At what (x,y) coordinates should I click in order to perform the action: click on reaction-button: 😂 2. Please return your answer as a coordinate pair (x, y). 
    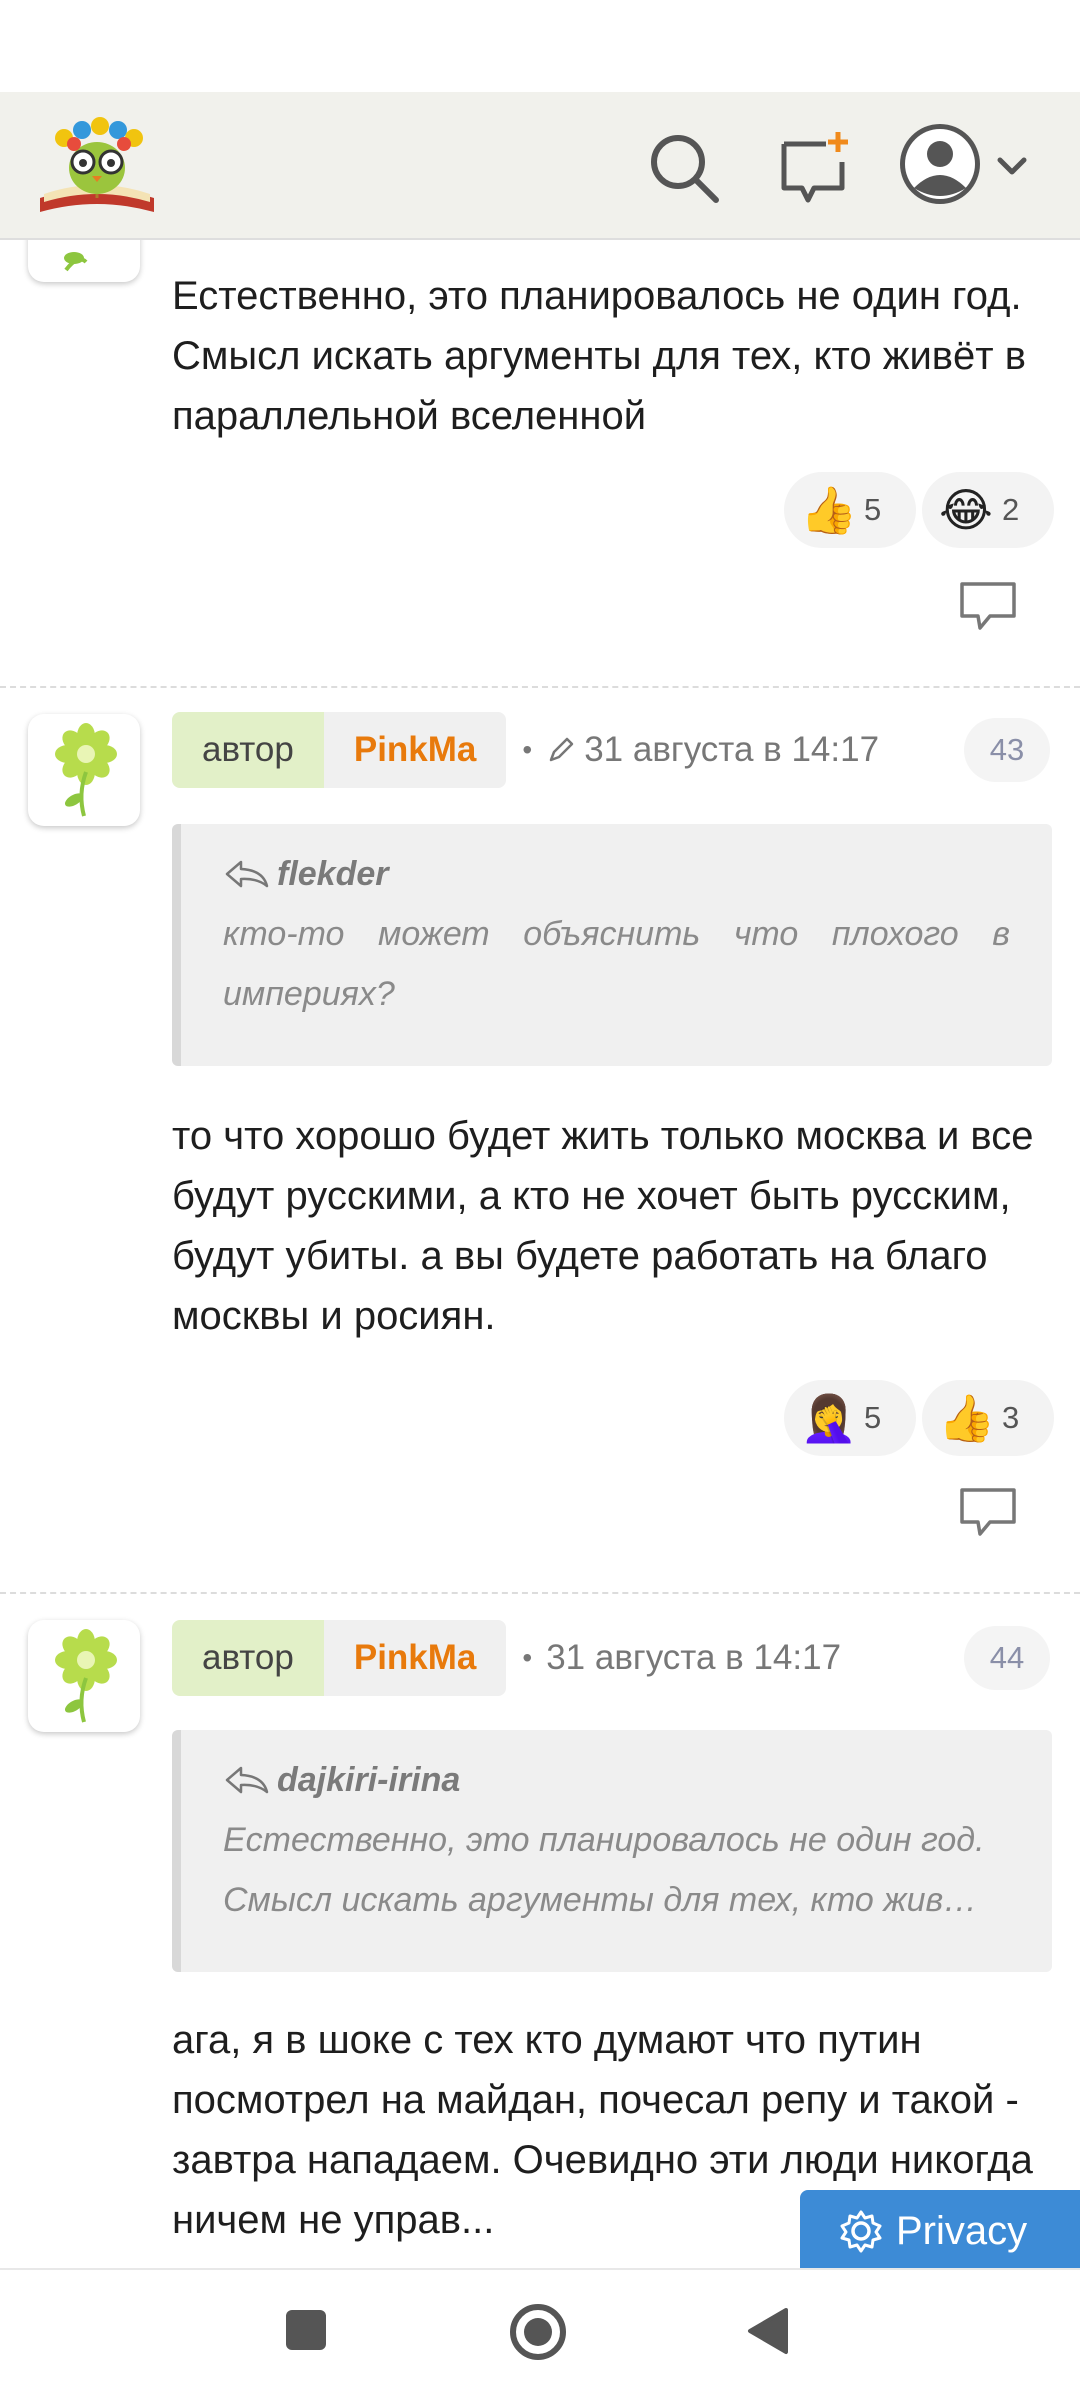
    Looking at the image, I should click on (988, 510).